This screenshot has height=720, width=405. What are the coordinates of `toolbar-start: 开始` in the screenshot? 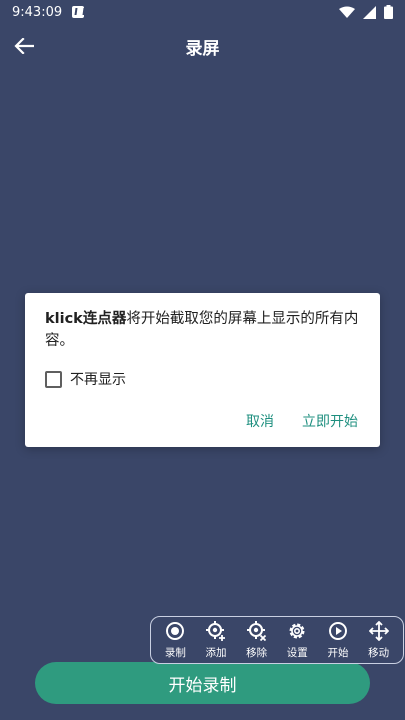 It's located at (338, 640).